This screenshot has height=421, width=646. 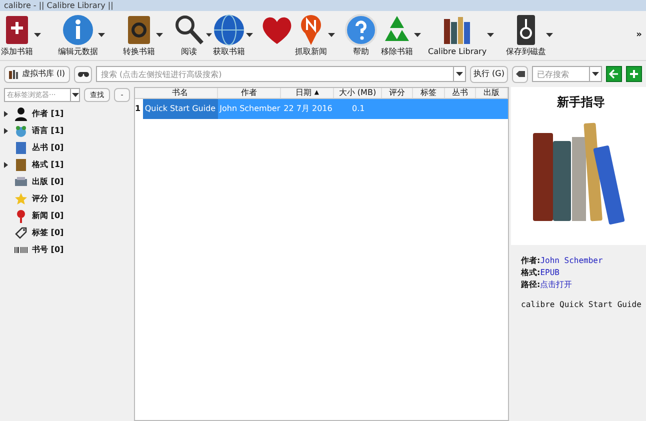 What do you see at coordinates (526, 35) in the screenshot?
I see `toolbar-button: 保存到磁盘` at bounding box center [526, 35].